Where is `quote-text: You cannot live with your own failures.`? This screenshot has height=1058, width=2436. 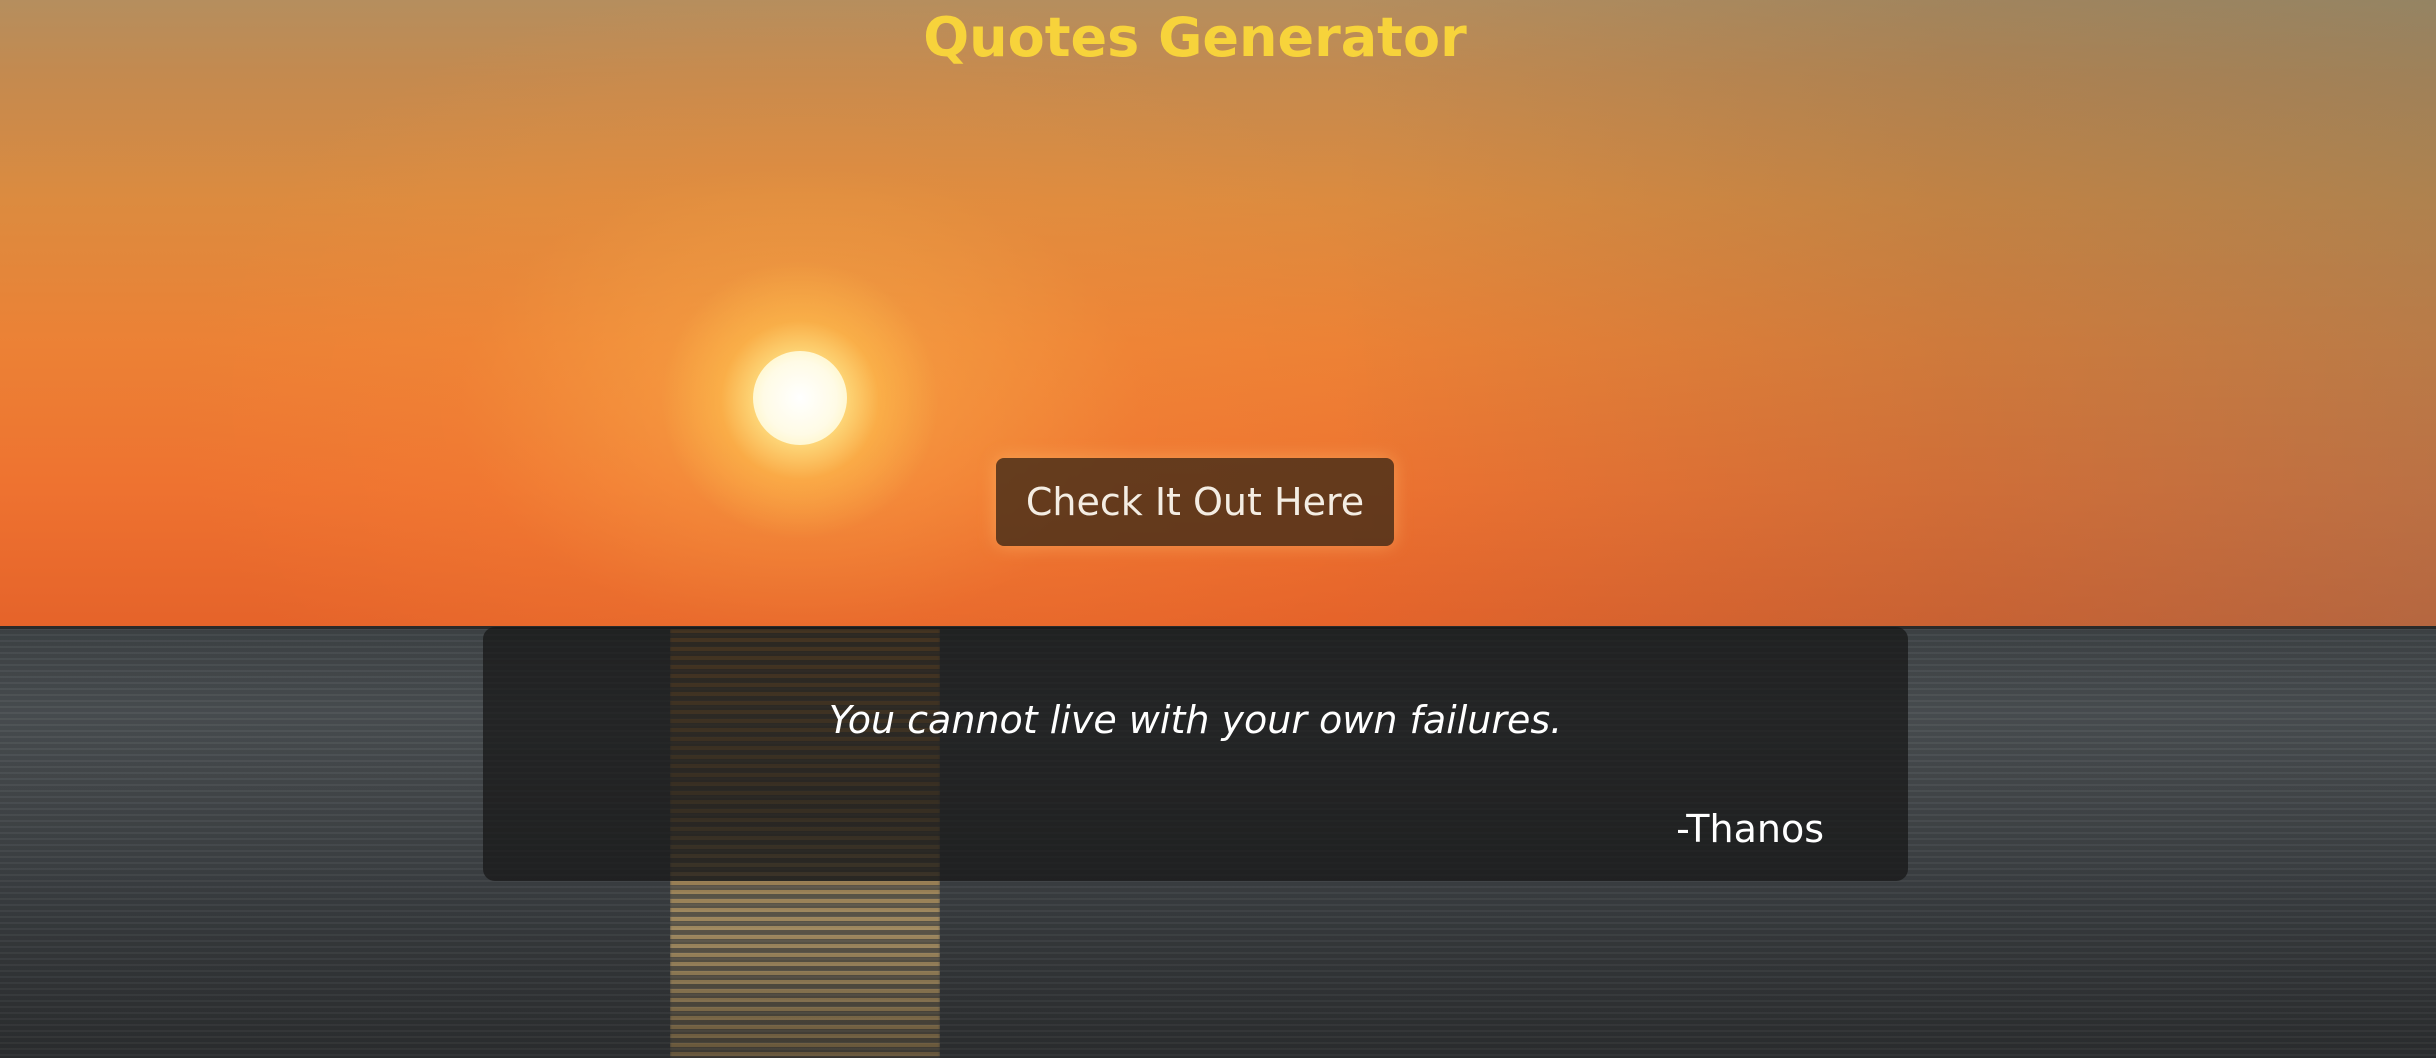 quote-text: You cannot live with your own failures. is located at coordinates (1195, 720).